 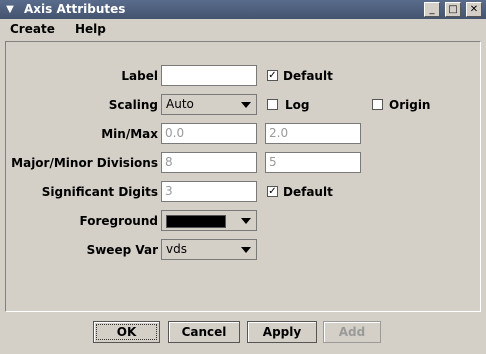 I want to click on minimize-button: _, so click(x=432, y=9).